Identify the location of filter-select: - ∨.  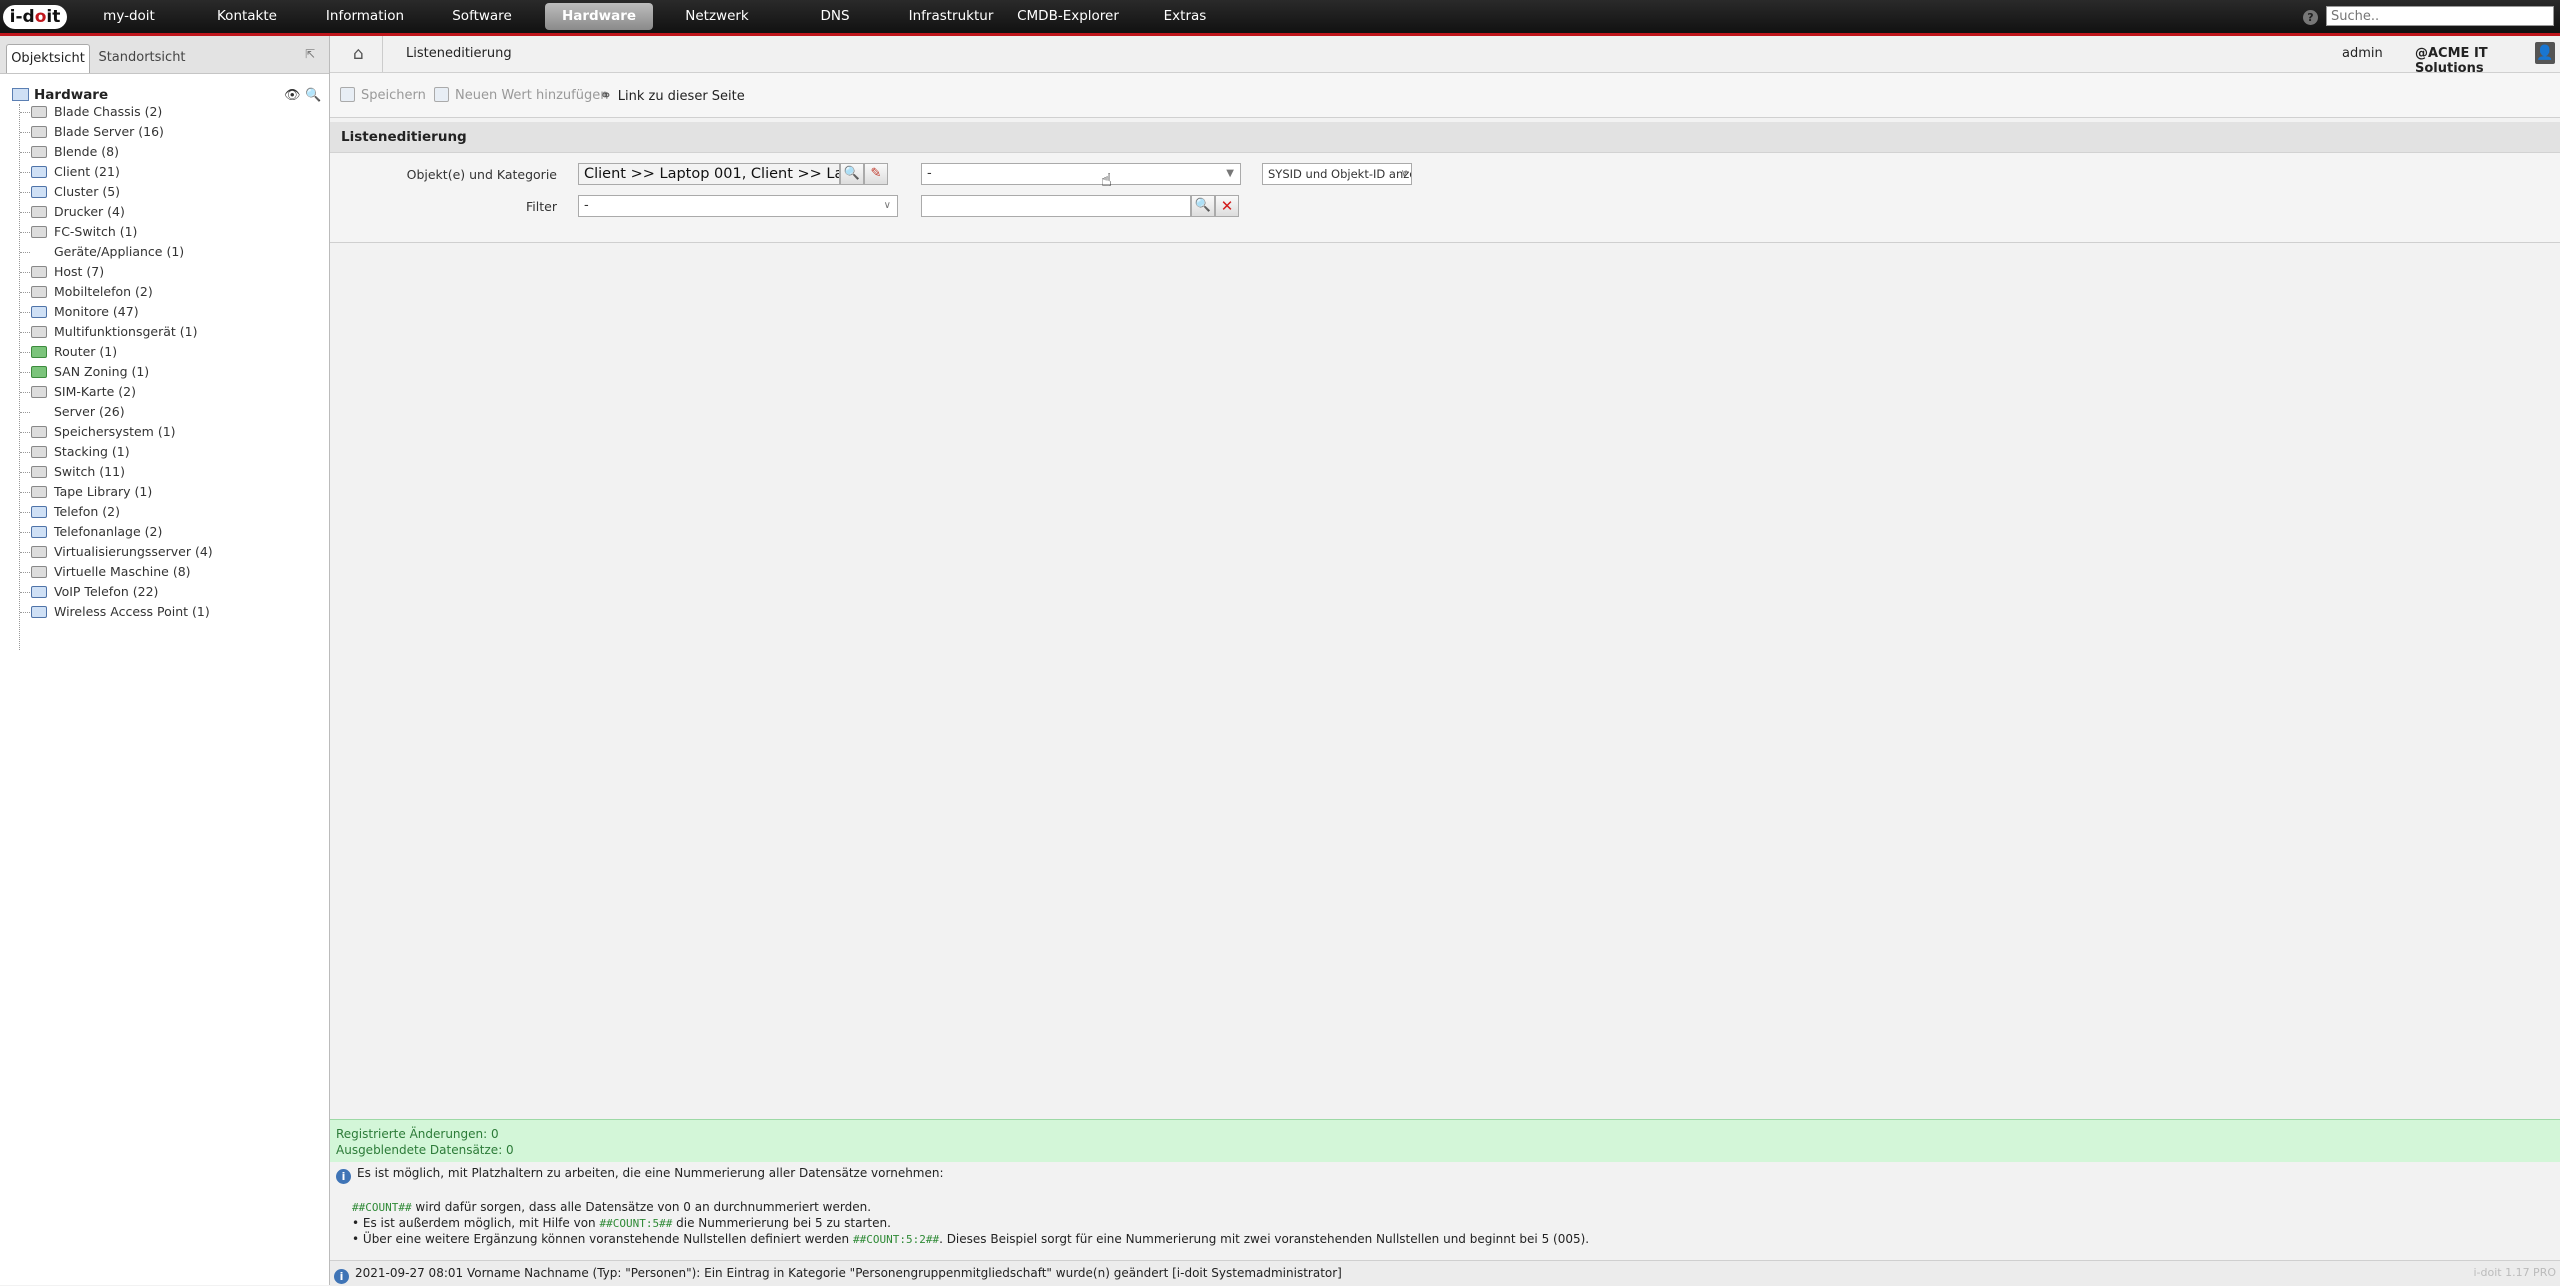
(738, 206).